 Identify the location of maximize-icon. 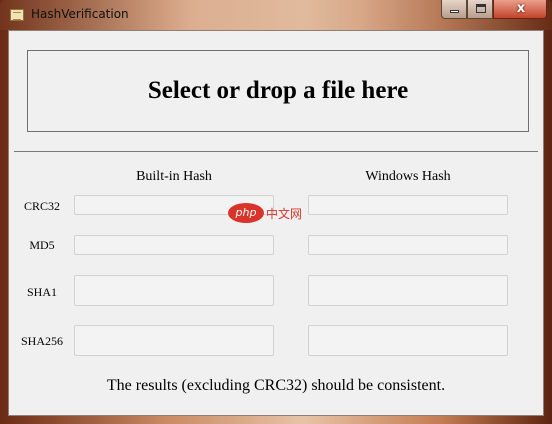
(481, 8).